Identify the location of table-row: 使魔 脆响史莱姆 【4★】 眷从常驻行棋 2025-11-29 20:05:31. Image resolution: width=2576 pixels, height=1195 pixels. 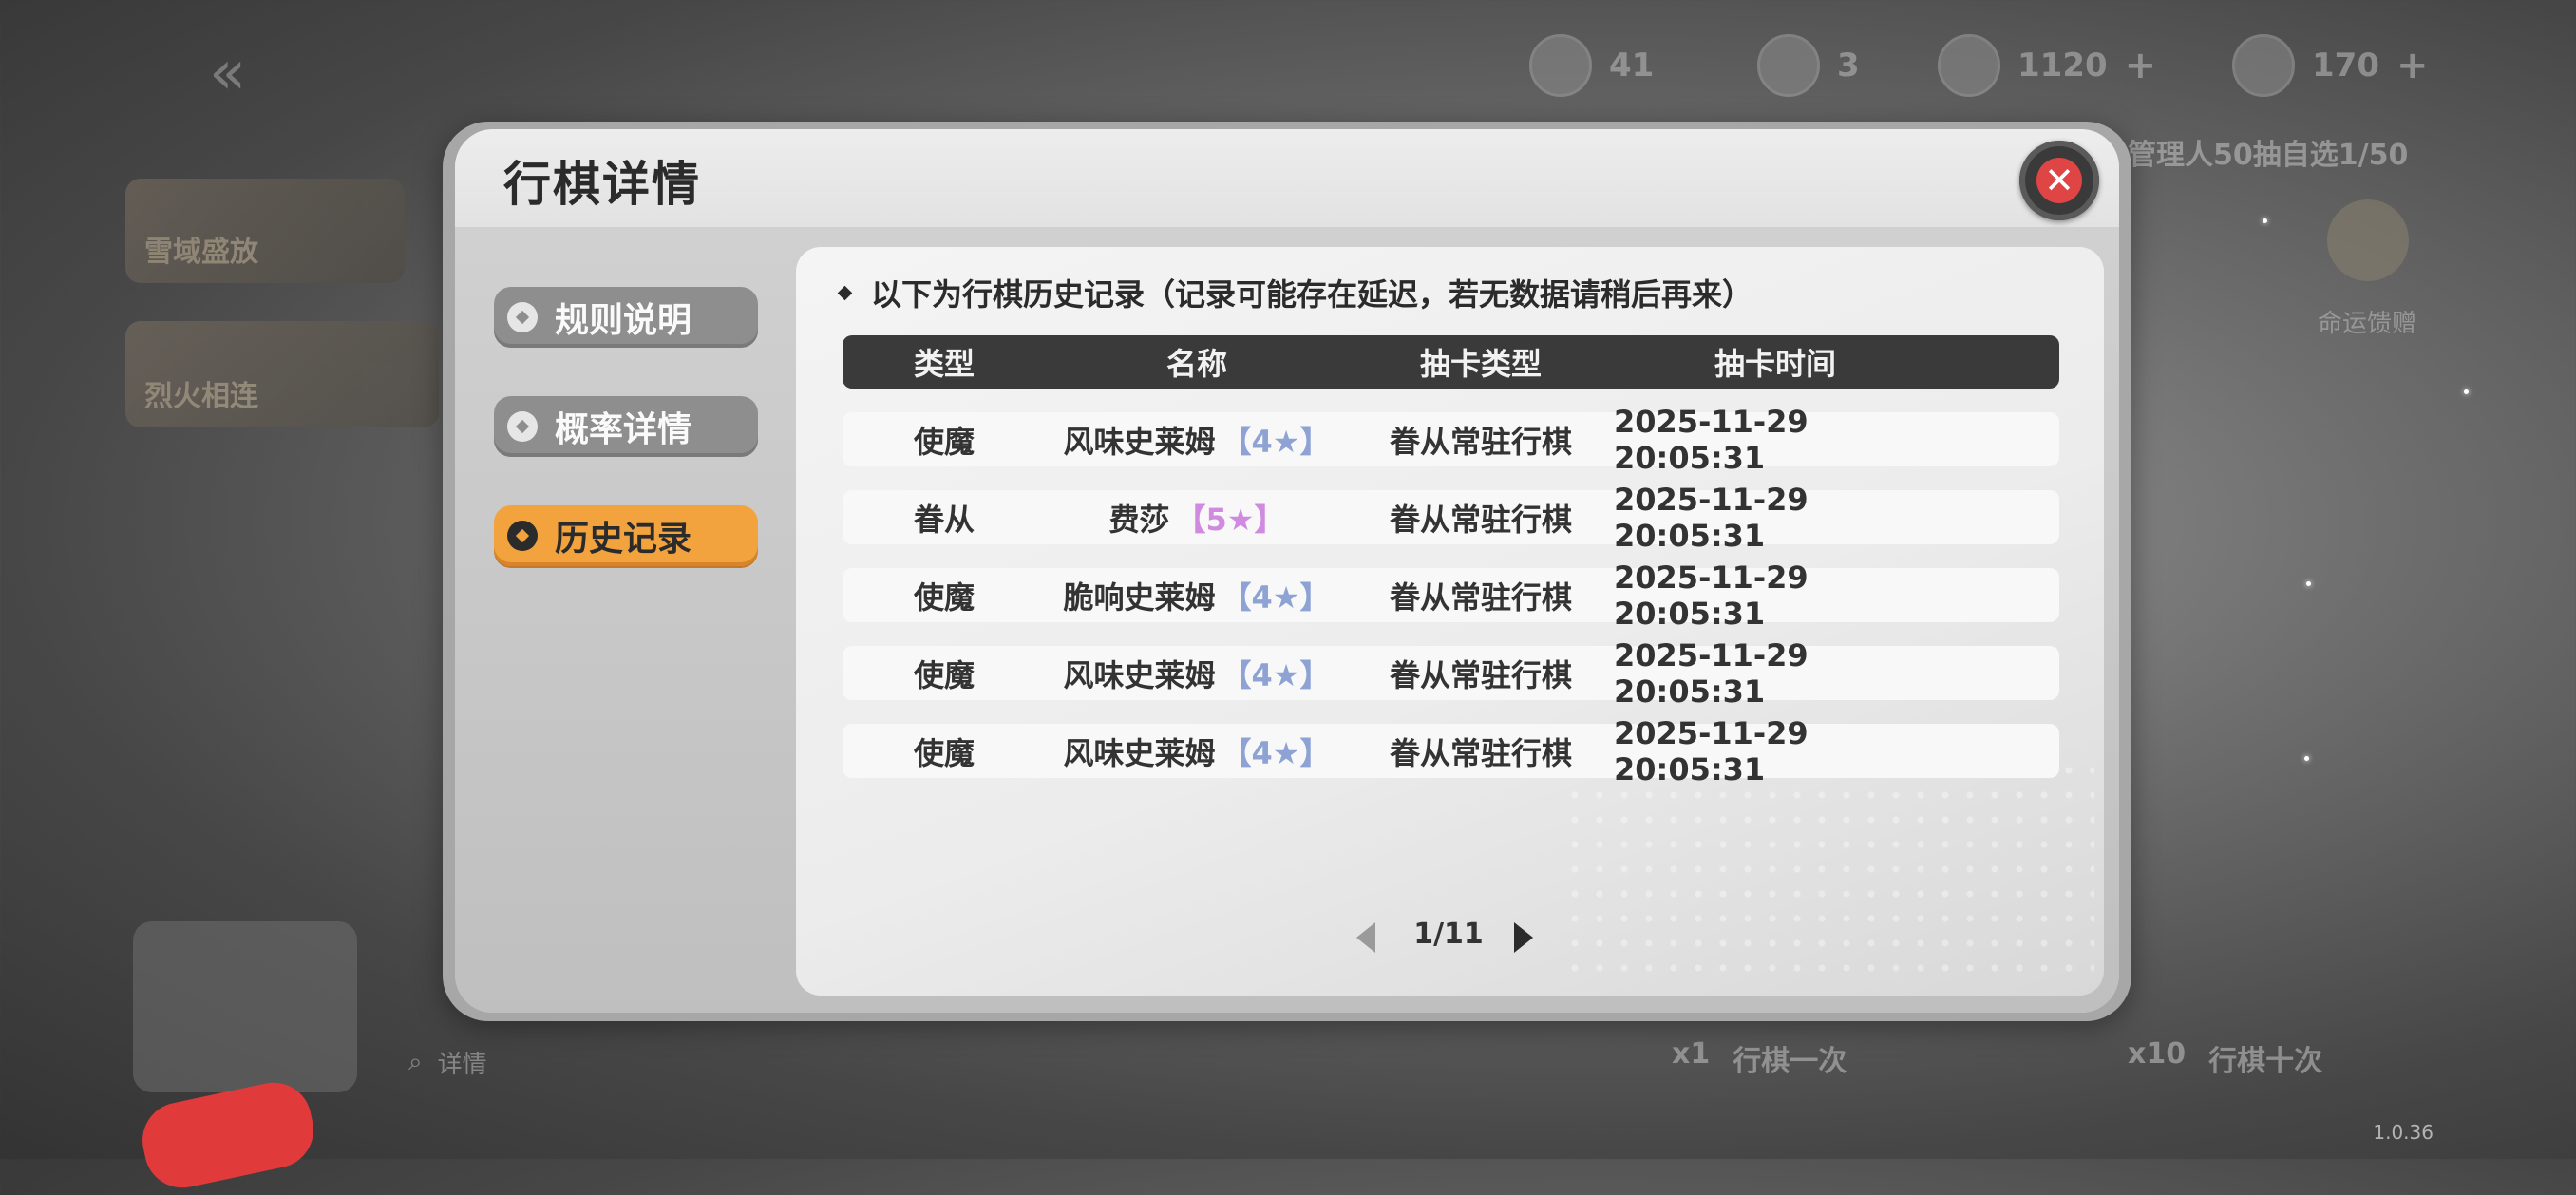
(1451, 595).